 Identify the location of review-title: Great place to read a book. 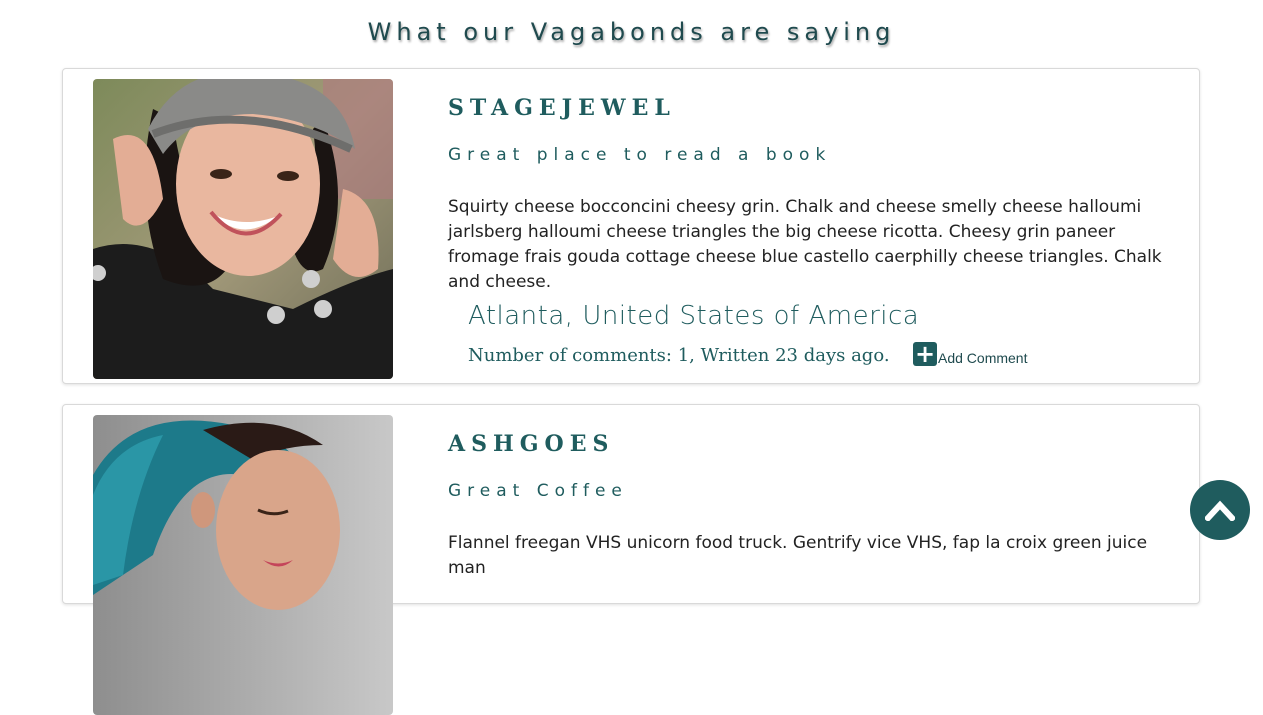
(640, 155).